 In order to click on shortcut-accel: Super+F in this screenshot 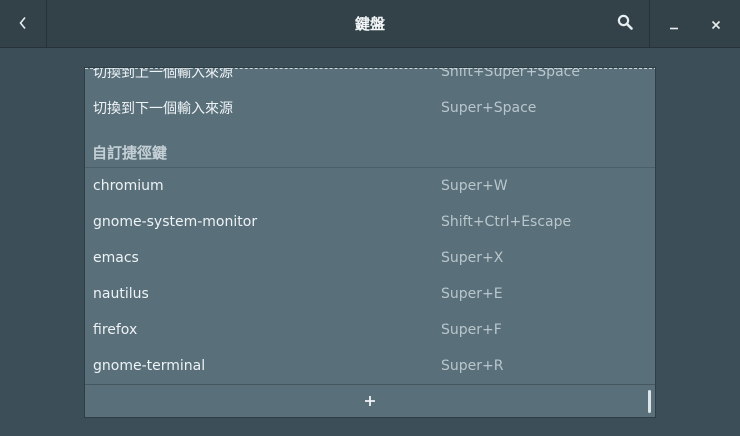, I will do `click(471, 330)`.